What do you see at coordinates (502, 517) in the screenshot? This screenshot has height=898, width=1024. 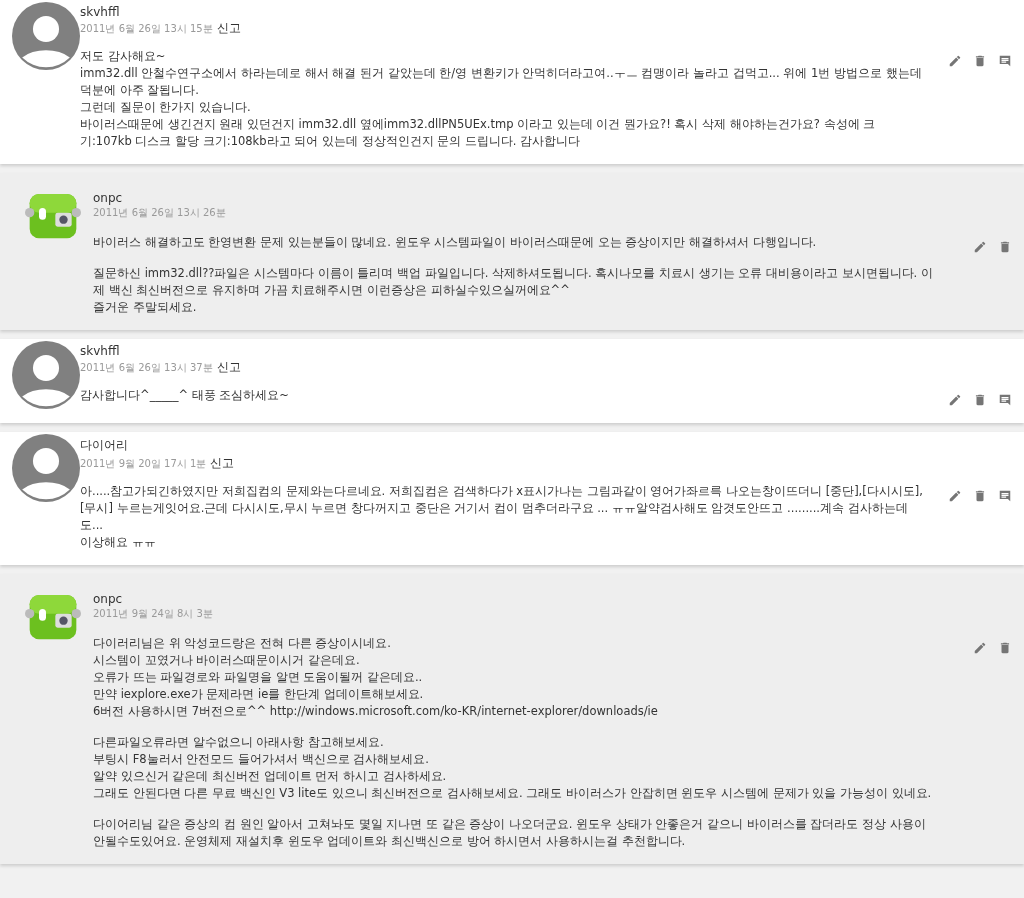 I see `comment-text: 아.....참고가되긴하였지만 저희집컴의 문제와는다르네요. 저희집컴은 검색하다가 x표시가나는 그림과같이 영어가좌르륵 나오는창이뜨더니 [중단],[다시시도],[무시] 누르는게잇어요.근데 다시시도,무시 누르면 창다꺼지고 중단은 거기서 컴이 멈추더라구요 ... ㅠㅠ알약검사해도 암겻도안뜨고 .........계속 검사하는데도... 이상해요 ㅠㅠ` at bounding box center [502, 517].